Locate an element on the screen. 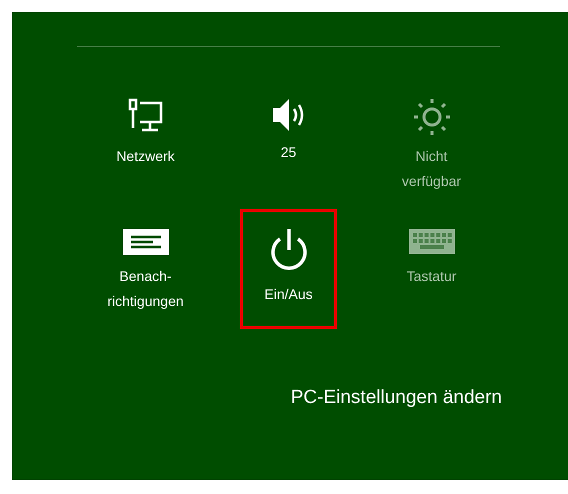  settings-tile: Netzwerk is located at coordinates (145, 141).